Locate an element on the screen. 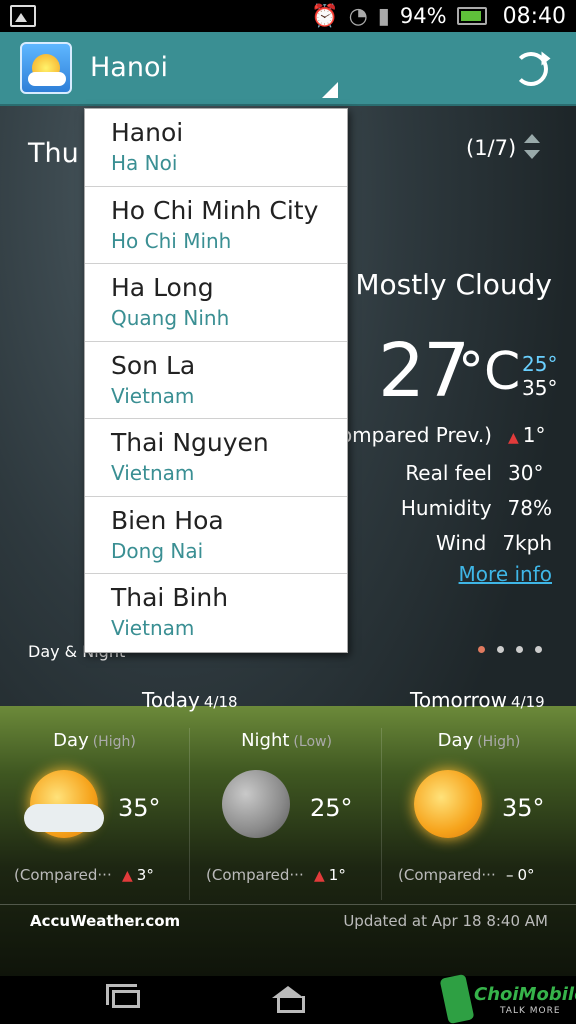  detail-value: 30° is located at coordinates (526, 473).